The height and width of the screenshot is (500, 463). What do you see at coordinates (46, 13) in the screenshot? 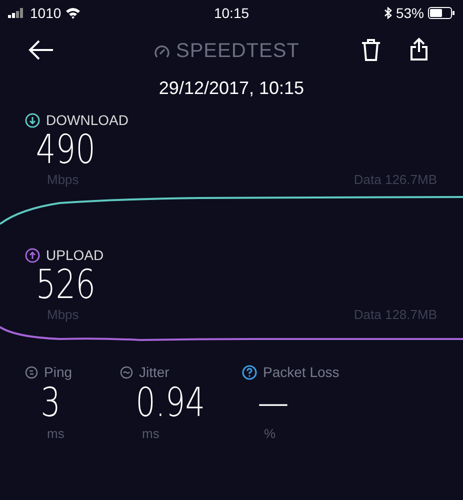
I see `carrier-name: 1010` at bounding box center [46, 13].